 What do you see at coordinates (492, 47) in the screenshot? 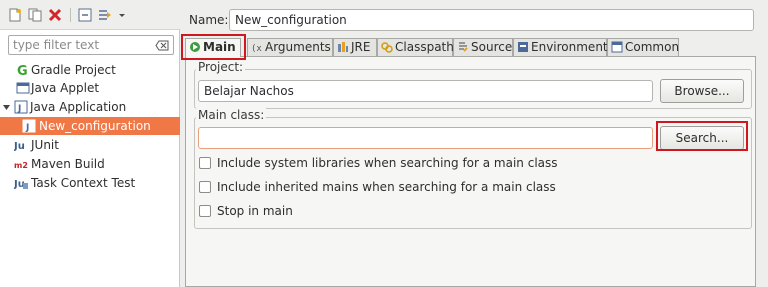
I see `tab-label: Source` at bounding box center [492, 47].